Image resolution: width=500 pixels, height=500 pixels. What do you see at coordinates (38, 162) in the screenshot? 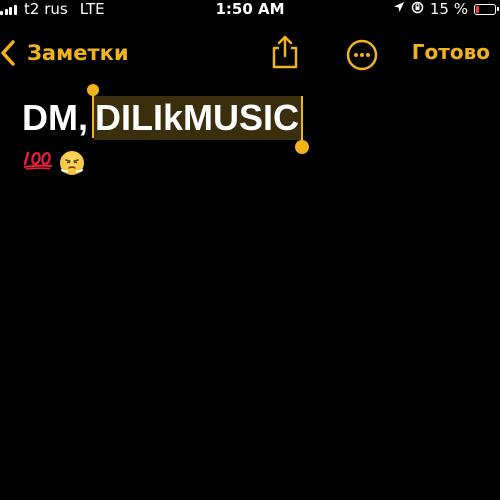
I see `hundred-points-icon` at bounding box center [38, 162].